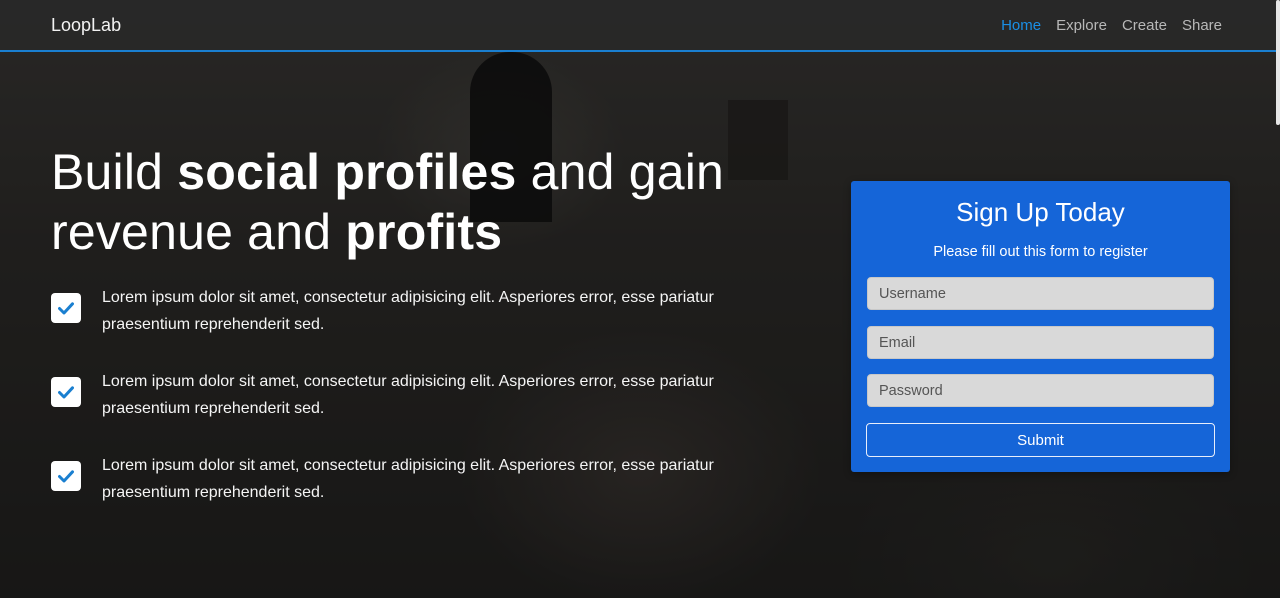 The width and height of the screenshot is (1280, 598). I want to click on signup-subtitle: Please fill out this form to register, so click(1040, 252).